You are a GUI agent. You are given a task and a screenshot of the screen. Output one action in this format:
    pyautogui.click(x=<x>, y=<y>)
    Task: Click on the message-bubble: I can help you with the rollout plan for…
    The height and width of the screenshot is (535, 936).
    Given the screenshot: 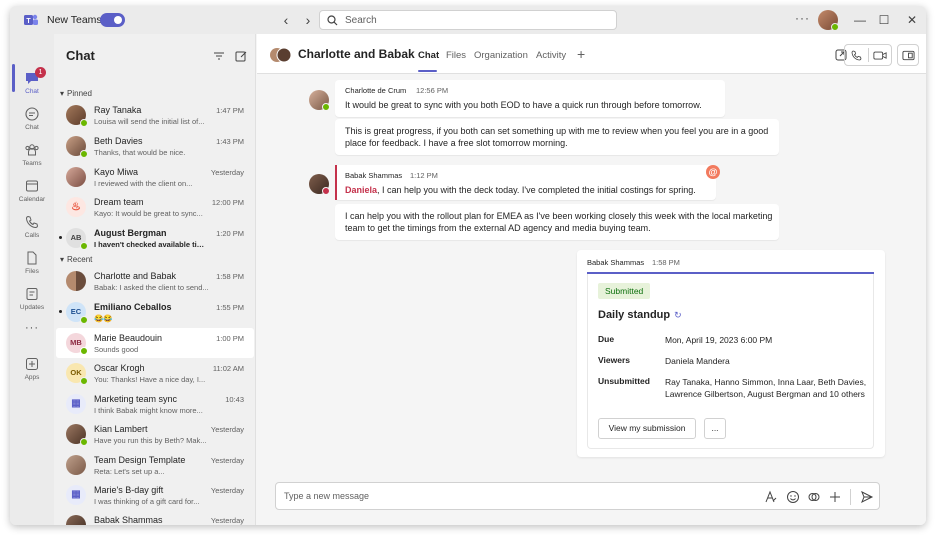 What is the action you would take?
    pyautogui.click(x=557, y=222)
    